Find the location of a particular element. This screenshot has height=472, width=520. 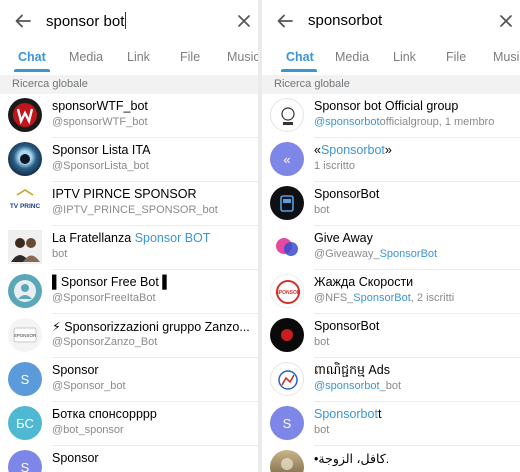

photo-icon is located at coordinates (287, 464).